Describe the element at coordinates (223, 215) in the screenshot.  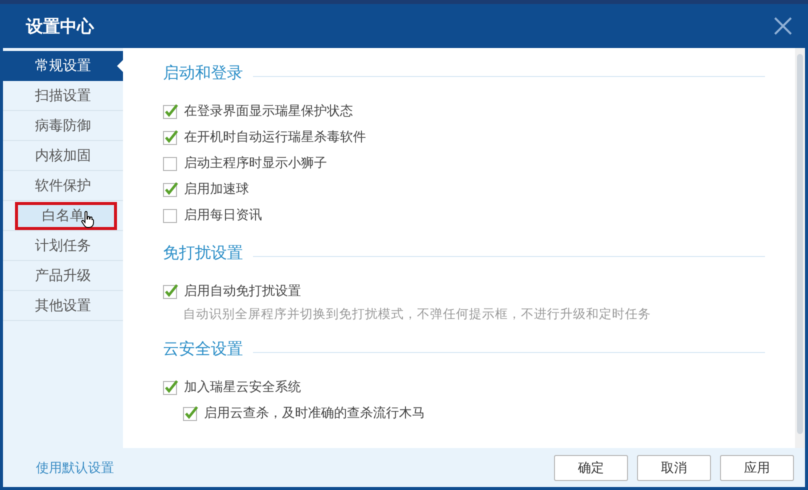
I see `option-label: 启用每日资讯` at that location.